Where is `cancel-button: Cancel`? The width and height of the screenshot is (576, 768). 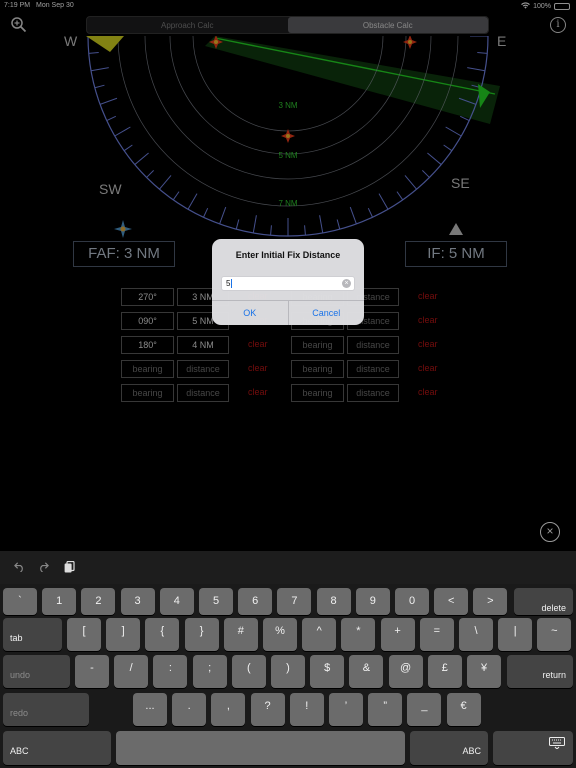
cancel-button: Cancel is located at coordinates (326, 313).